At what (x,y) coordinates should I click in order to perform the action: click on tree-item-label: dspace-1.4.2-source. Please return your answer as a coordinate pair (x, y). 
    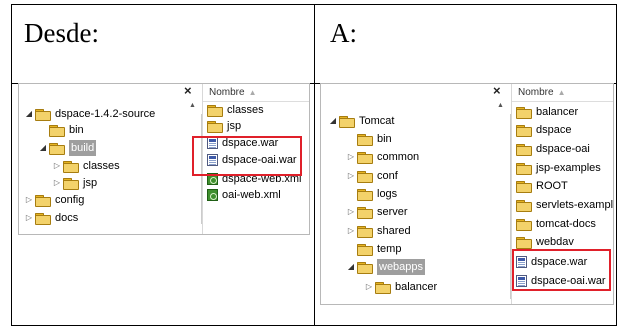
    Looking at the image, I should click on (105, 114).